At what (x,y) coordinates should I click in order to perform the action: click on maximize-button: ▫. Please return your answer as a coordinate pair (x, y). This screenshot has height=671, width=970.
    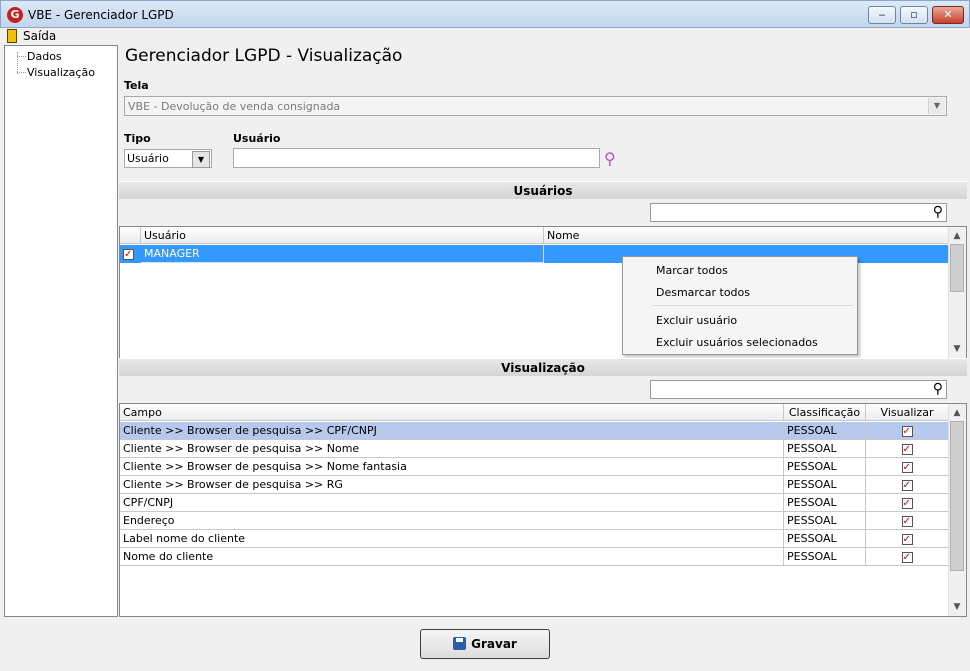
    Looking at the image, I should click on (914, 15).